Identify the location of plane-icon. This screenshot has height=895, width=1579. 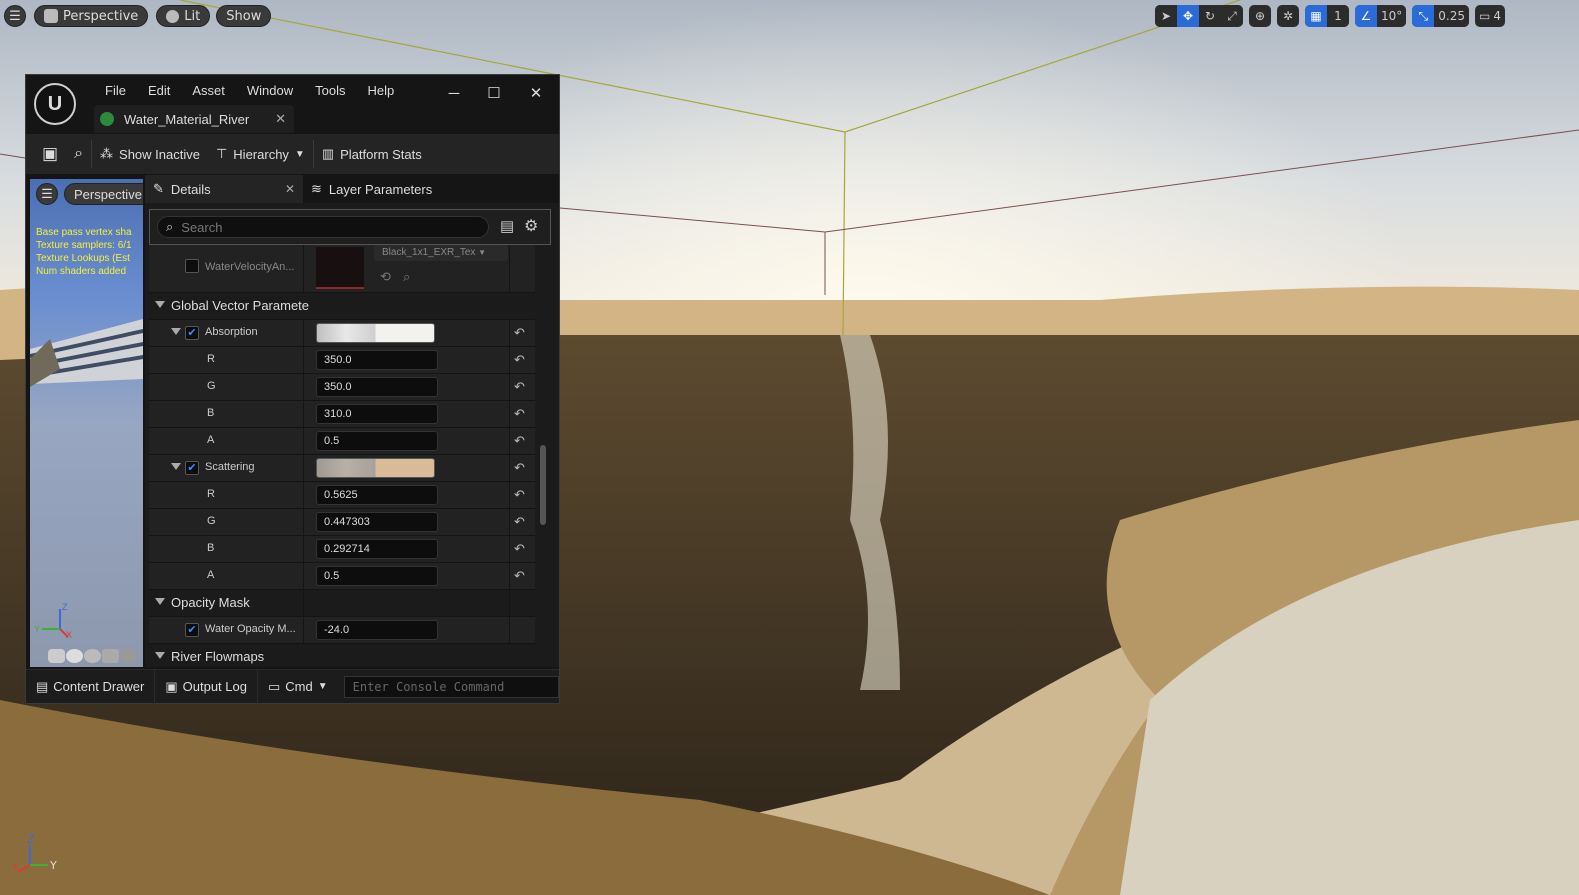
(92, 656).